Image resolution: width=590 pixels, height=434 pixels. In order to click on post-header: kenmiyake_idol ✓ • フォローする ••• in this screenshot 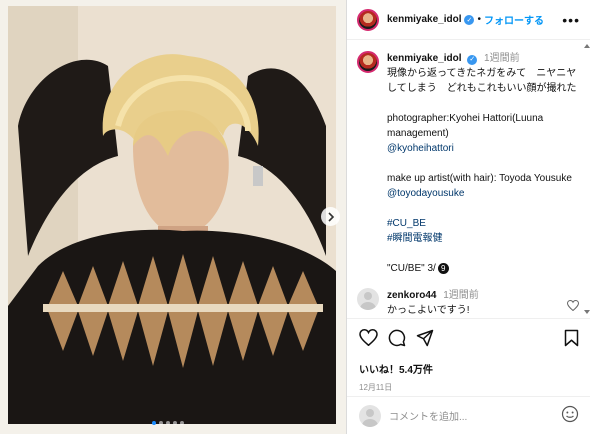, I will do `click(468, 20)`.